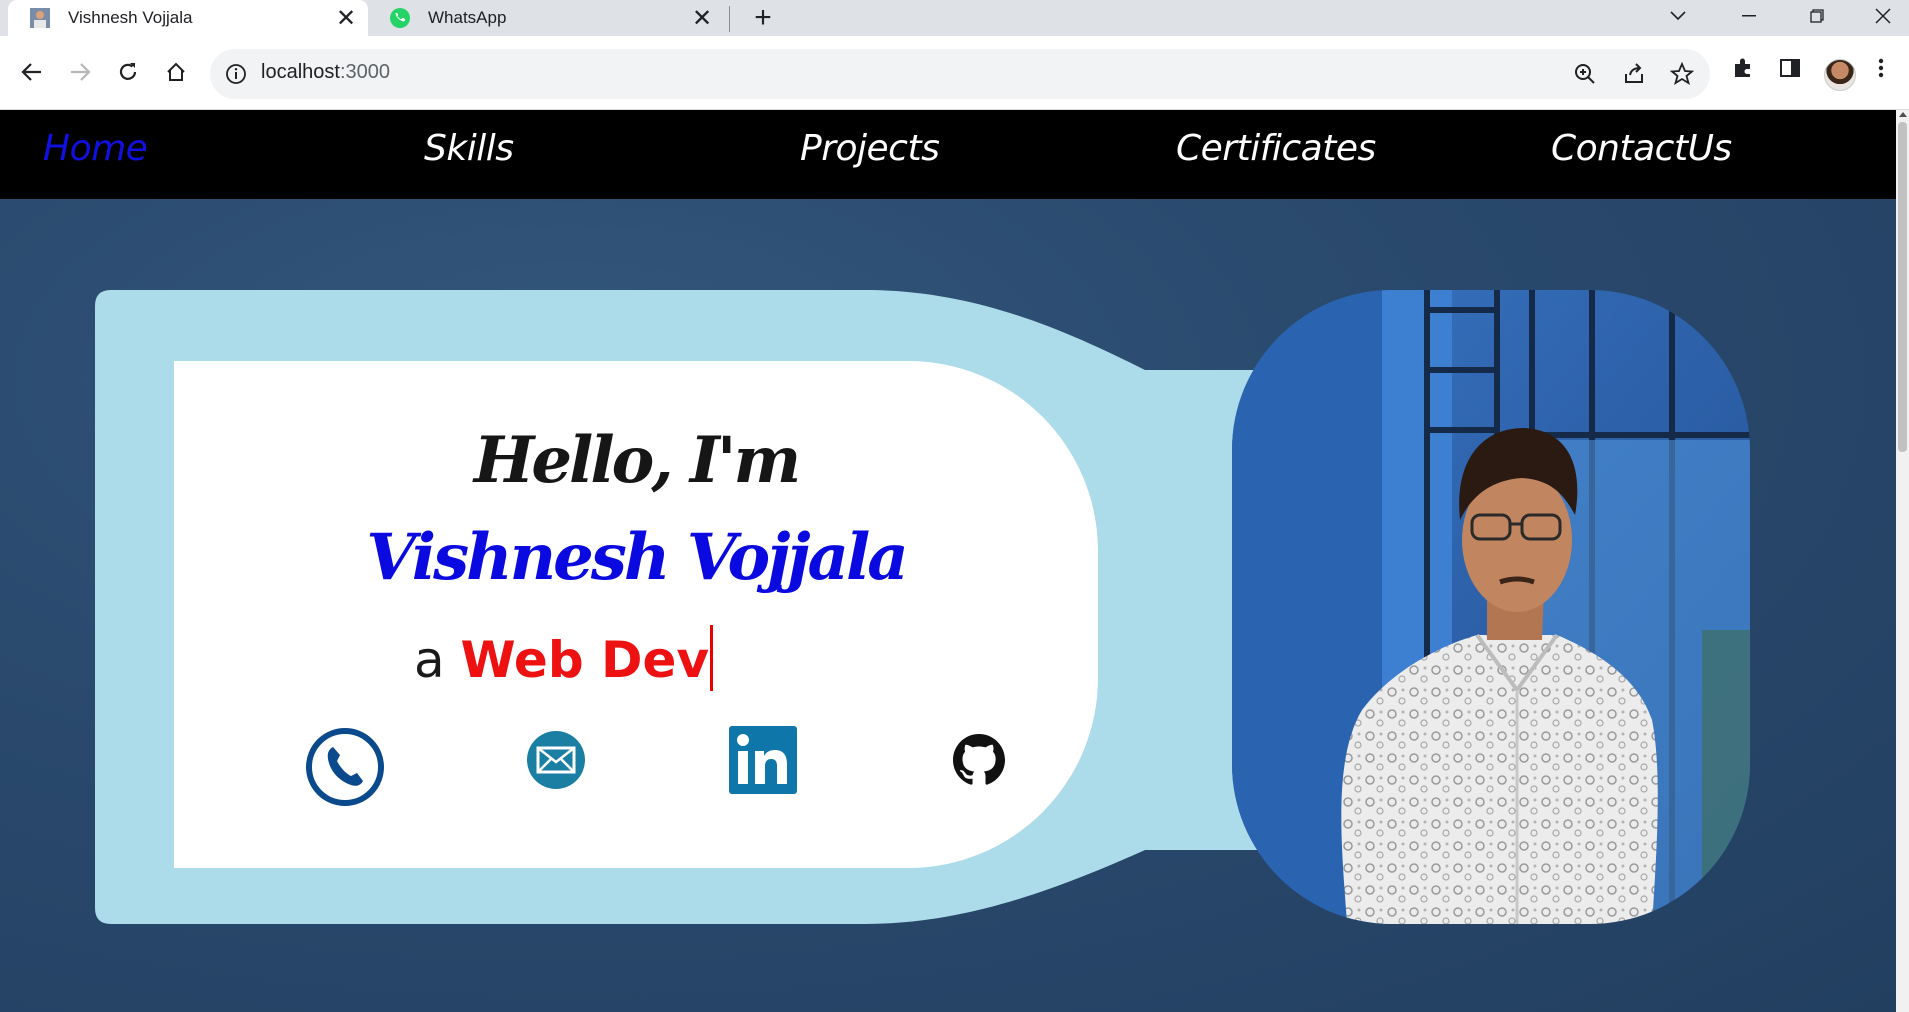 This screenshot has height=1012, width=1909. Describe the element at coordinates (400, 18) in the screenshot. I see `whatsapp-icon` at that location.